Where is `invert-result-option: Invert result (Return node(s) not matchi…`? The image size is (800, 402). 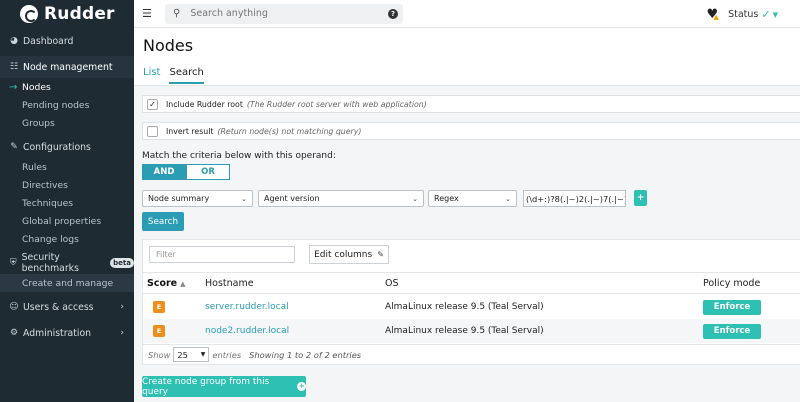
invert-result-option: Invert result (Return node(s) not matchi… is located at coordinates (471, 131).